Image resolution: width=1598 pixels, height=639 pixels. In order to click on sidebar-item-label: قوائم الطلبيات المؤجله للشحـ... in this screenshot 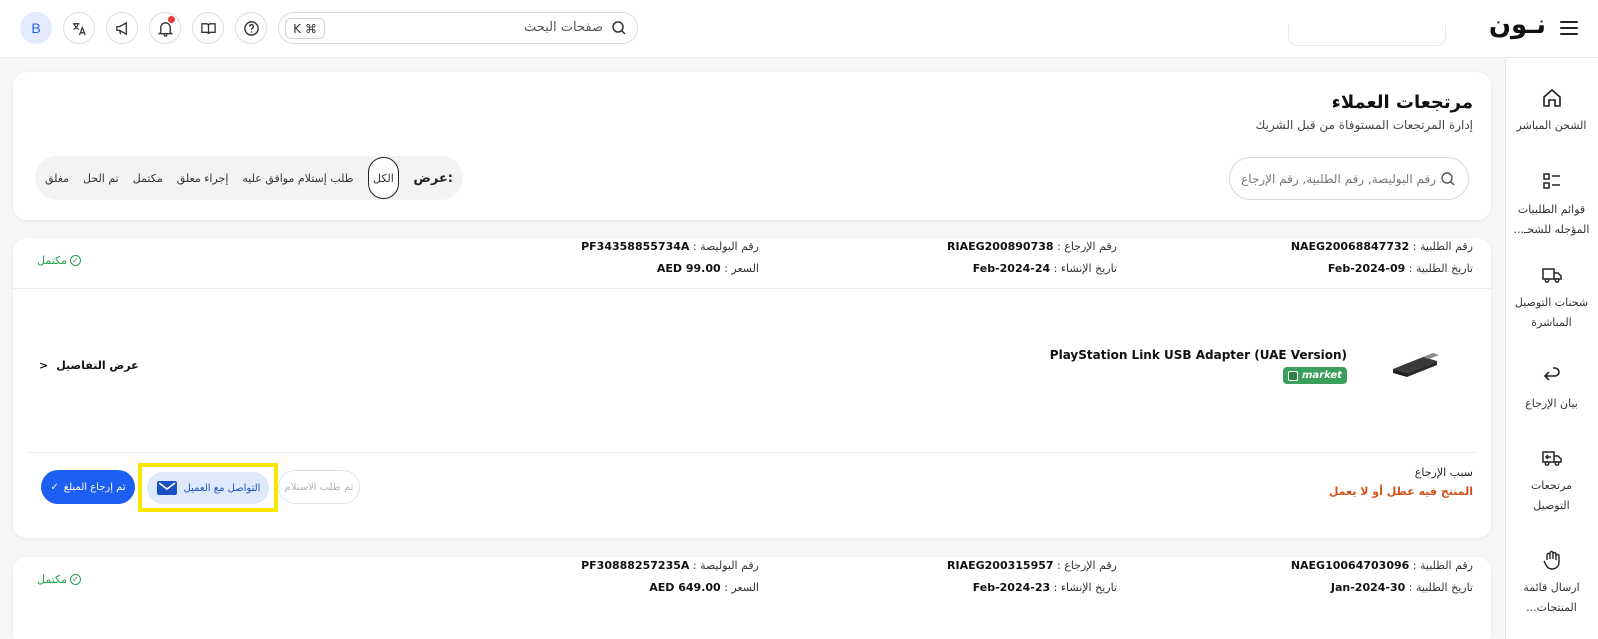, I will do `click(1551, 219)`.